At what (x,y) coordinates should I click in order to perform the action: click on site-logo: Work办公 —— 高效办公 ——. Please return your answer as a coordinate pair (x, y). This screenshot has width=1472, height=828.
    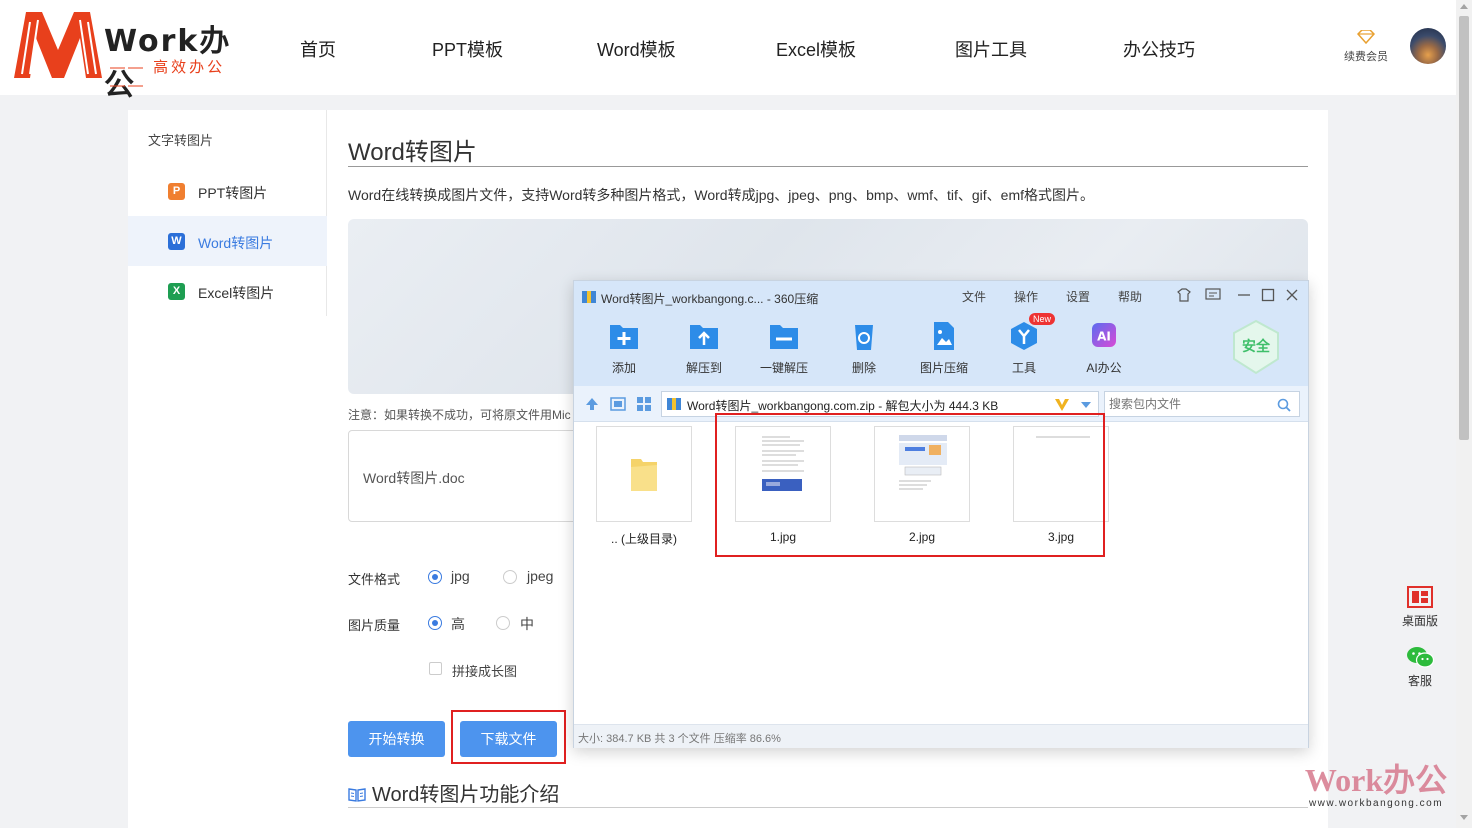
    Looking at the image, I should click on (134, 55).